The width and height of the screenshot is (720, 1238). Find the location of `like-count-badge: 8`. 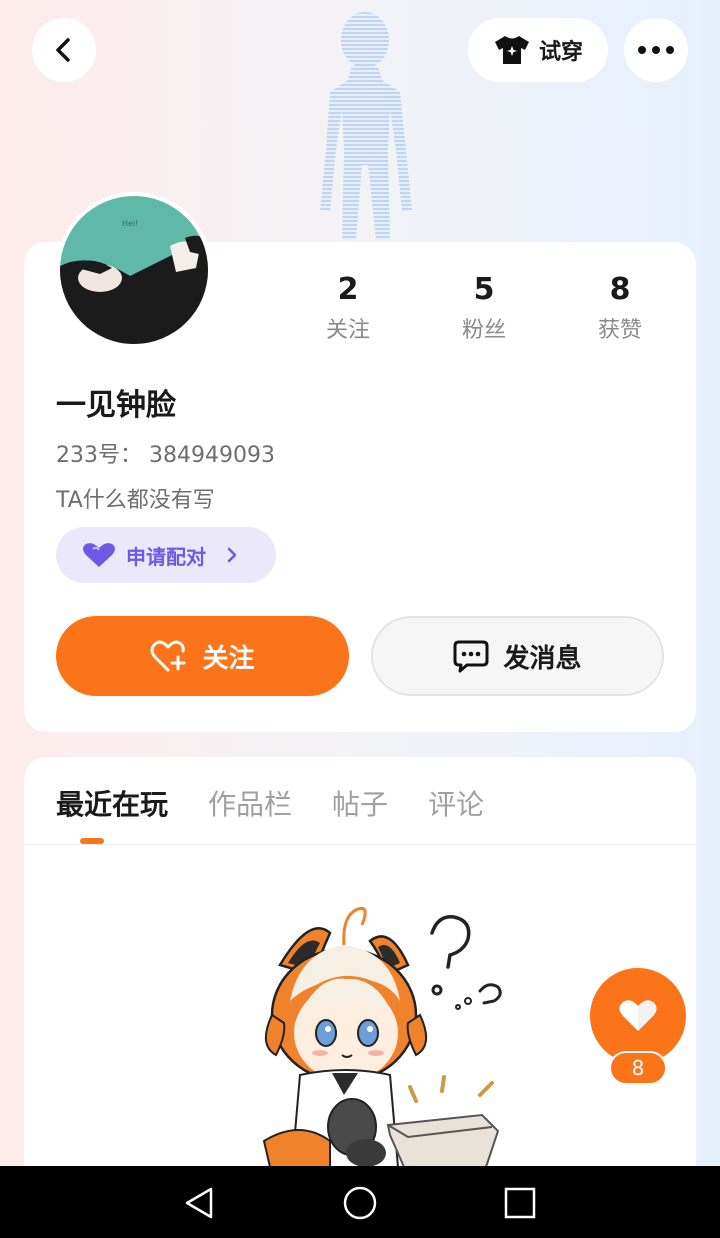

like-count-badge: 8 is located at coordinates (638, 1068).